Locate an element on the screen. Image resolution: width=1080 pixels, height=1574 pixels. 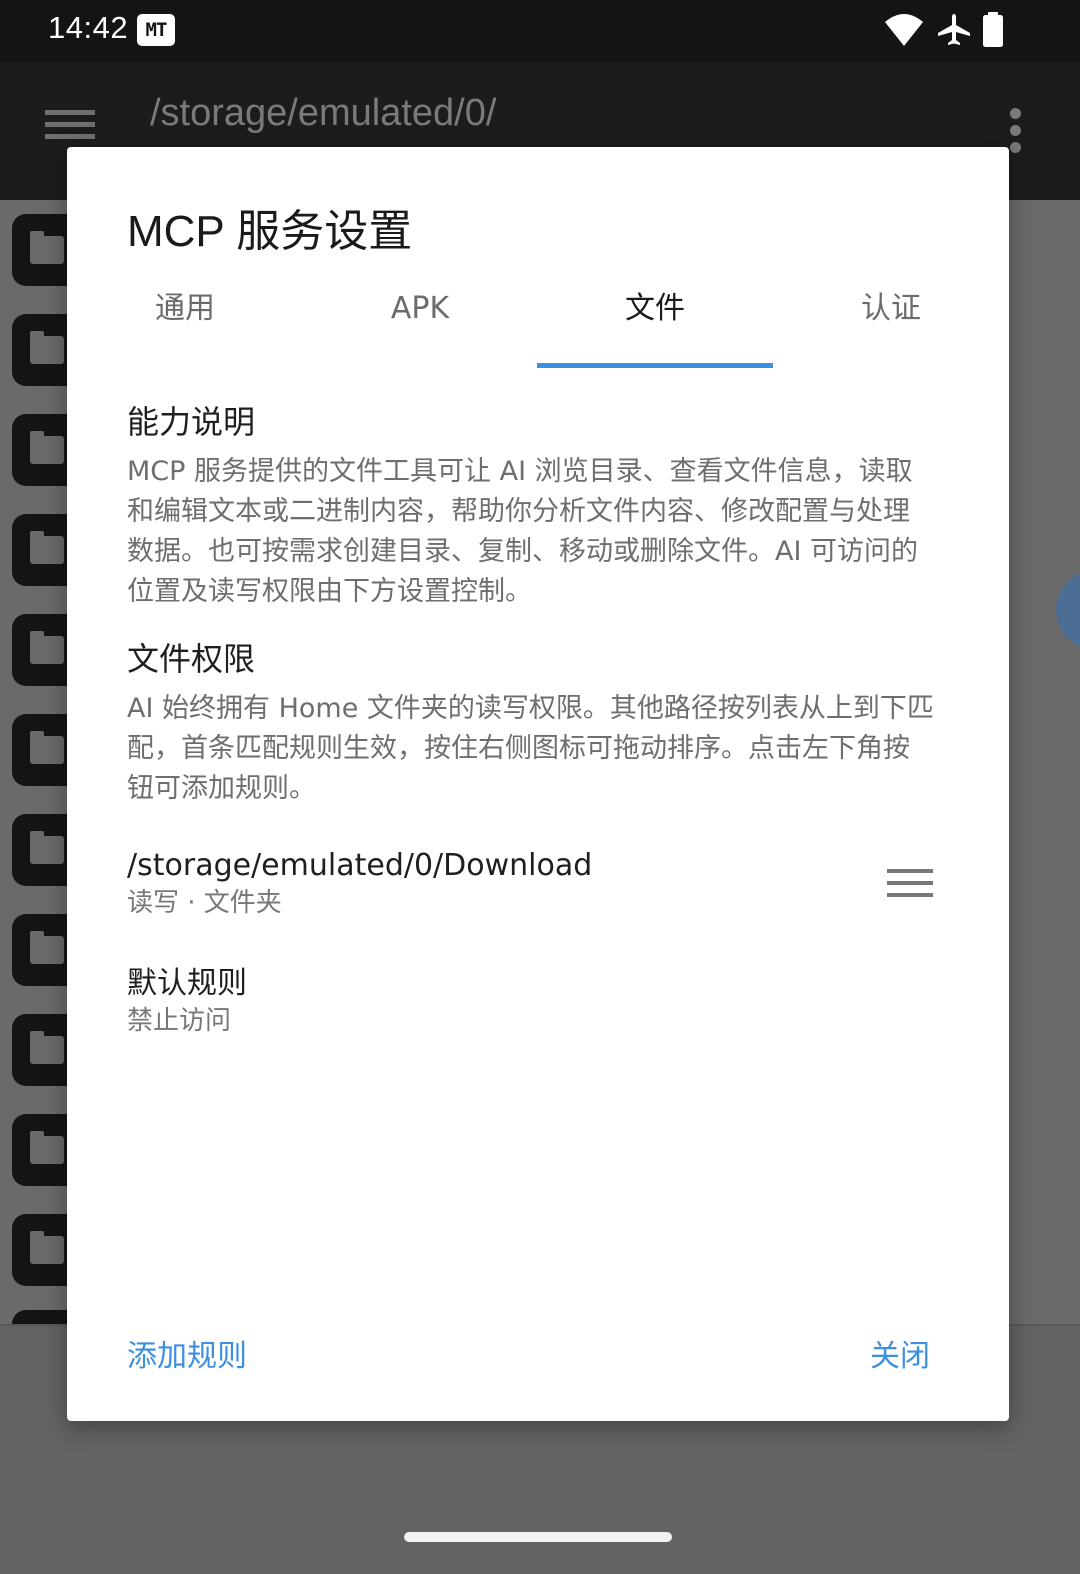
toolbar-path: /storage/emulated/0/ is located at coordinates (323, 113).